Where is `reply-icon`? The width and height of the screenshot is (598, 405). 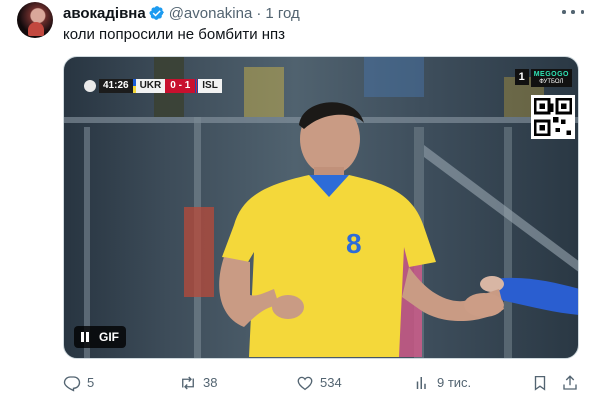 reply-icon is located at coordinates (72, 384).